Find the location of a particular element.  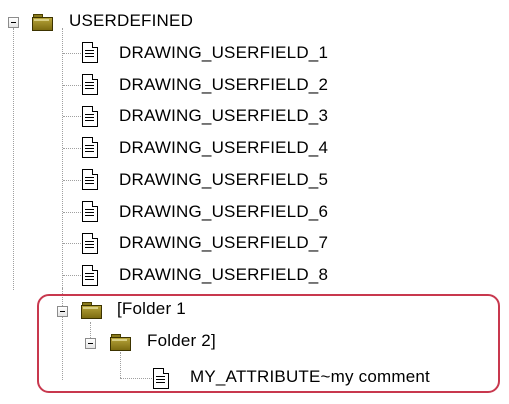

tree-node-label: DRAWING_USERFIELD_8 is located at coordinates (224, 274).